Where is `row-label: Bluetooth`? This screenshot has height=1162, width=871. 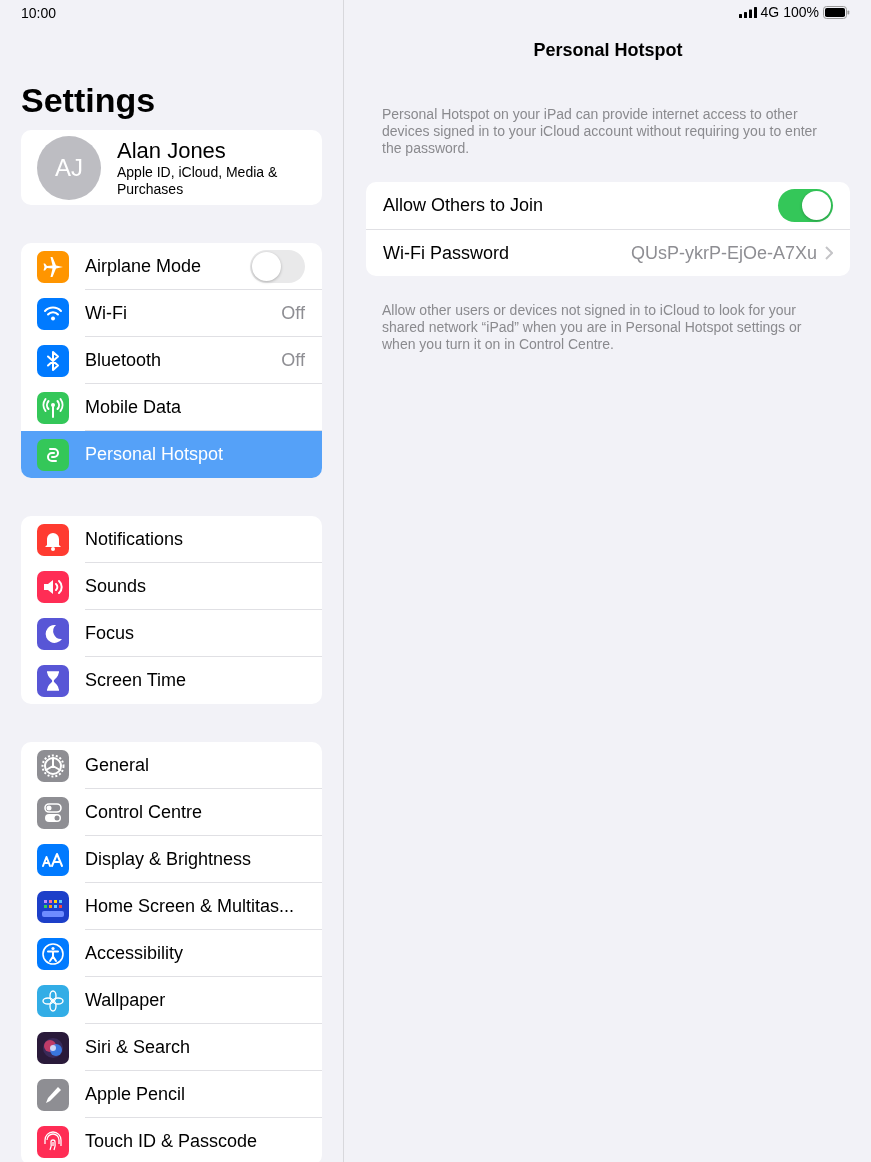 row-label: Bluetooth is located at coordinates (123, 360).